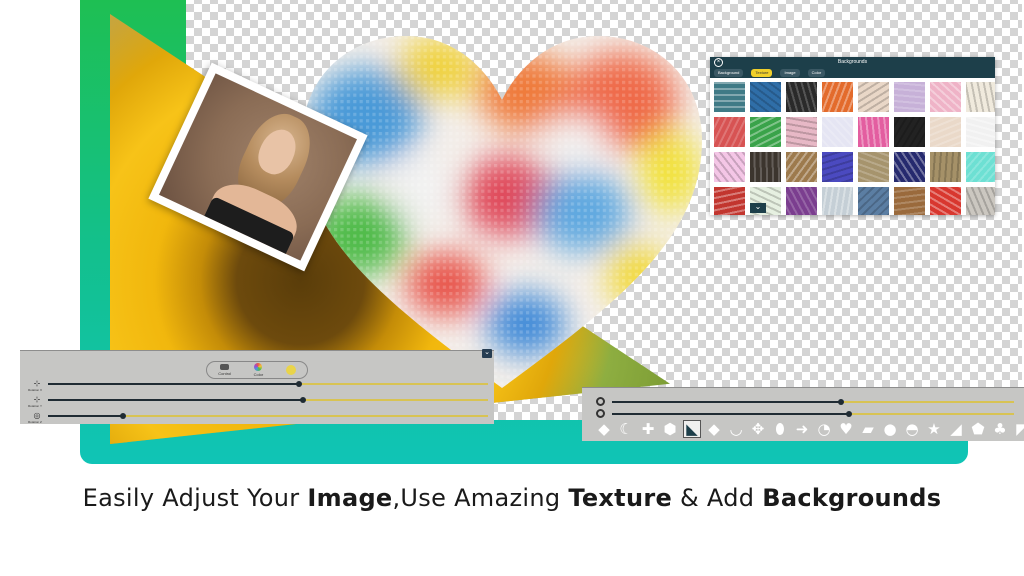 This screenshot has width=1024, height=576. I want to click on rotation-z-slider, so click(268, 416).